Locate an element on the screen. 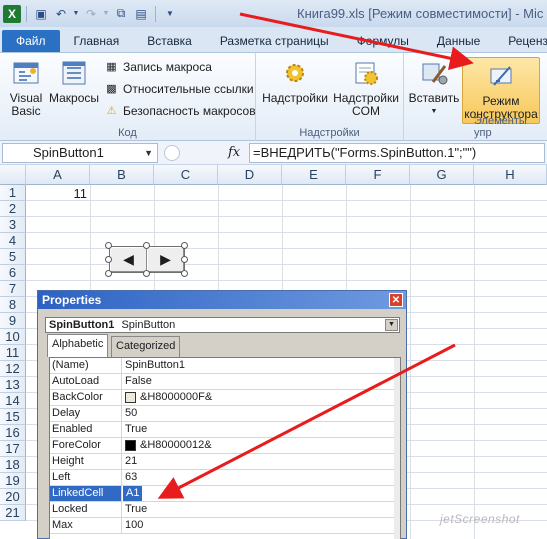 The image size is (547, 539). addins-button: Надстройки is located at coordinates (295, 81).